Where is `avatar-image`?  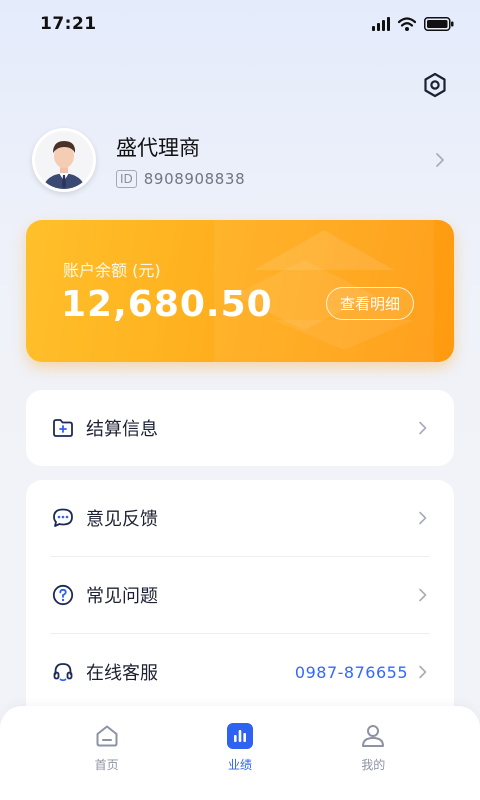
avatar-image is located at coordinates (64, 160).